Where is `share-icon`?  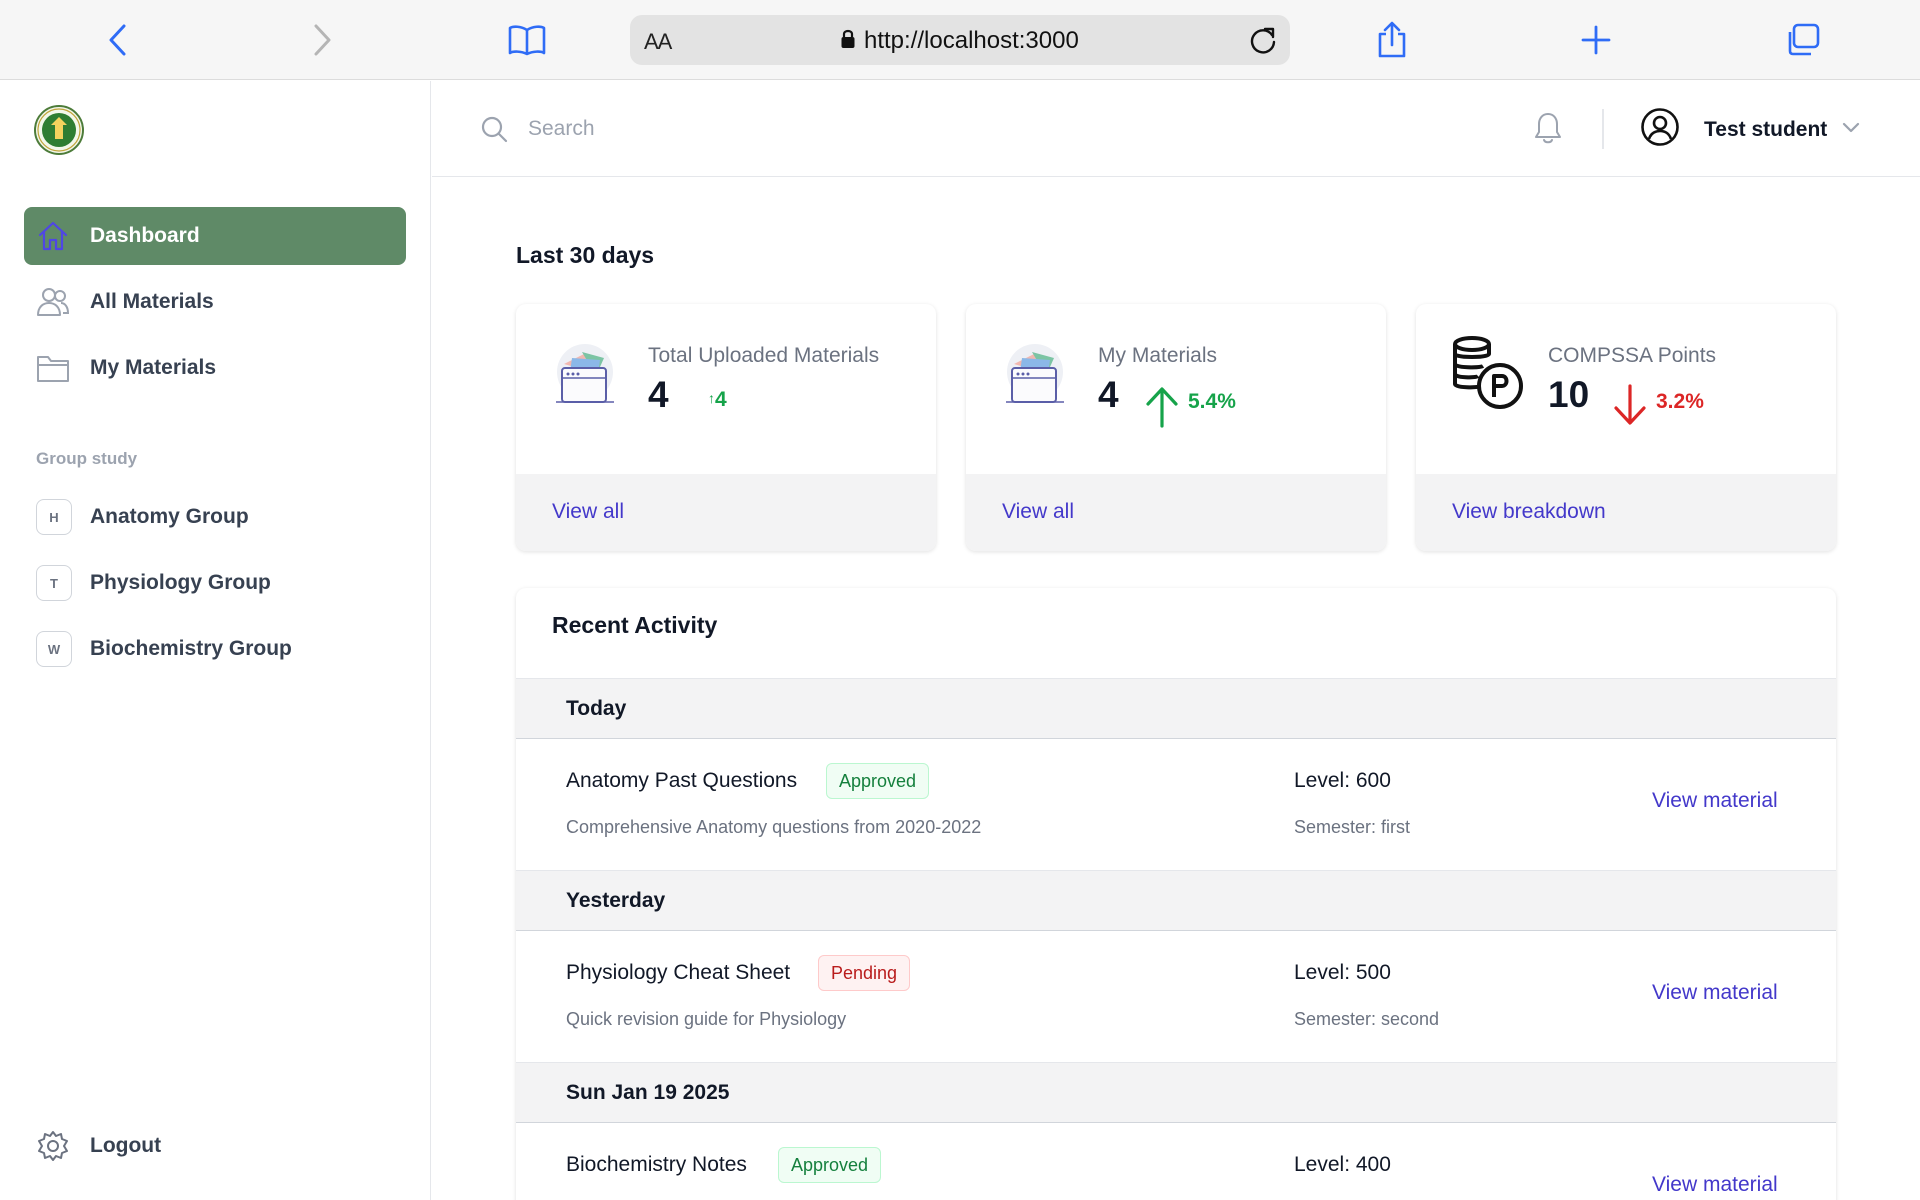 share-icon is located at coordinates (1392, 40).